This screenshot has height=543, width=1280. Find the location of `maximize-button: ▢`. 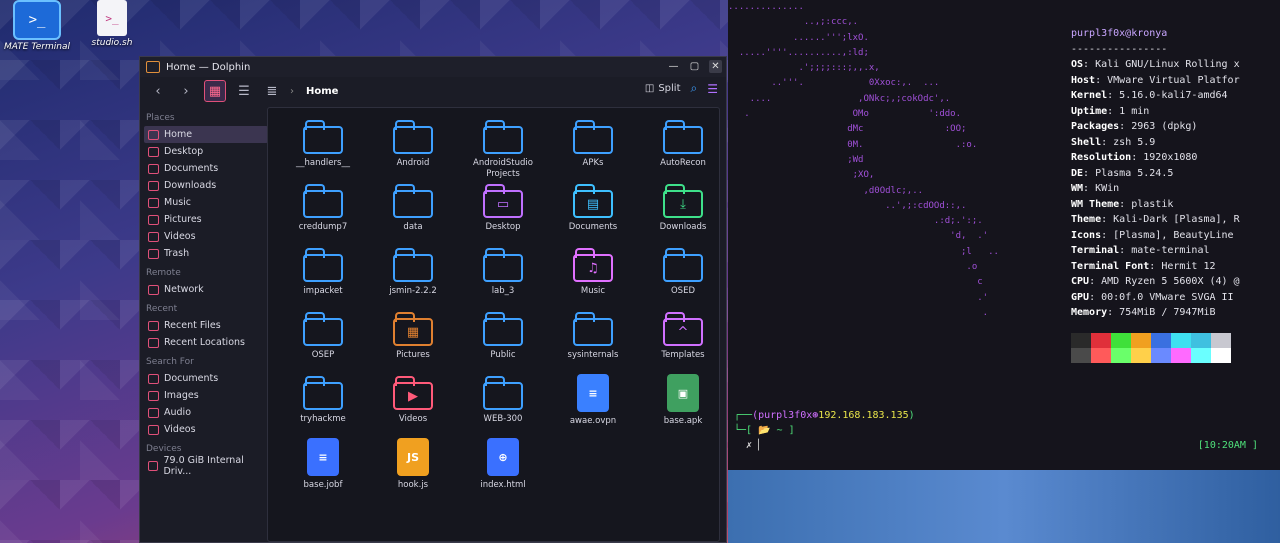

maximize-button: ▢ is located at coordinates (694, 66).